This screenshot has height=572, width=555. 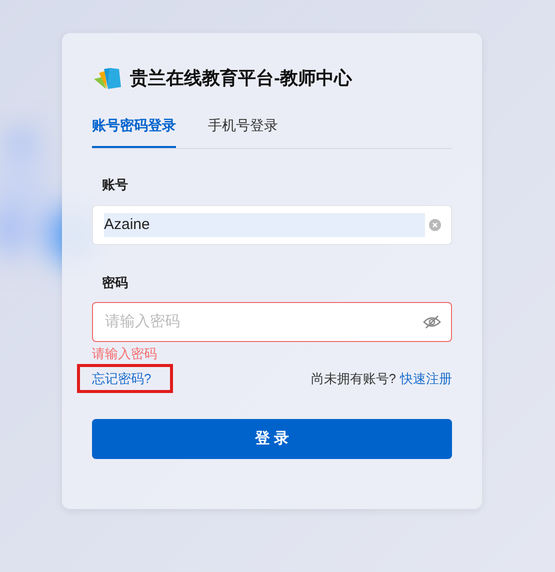 I want to click on login-button: 登 录, so click(x=272, y=439).